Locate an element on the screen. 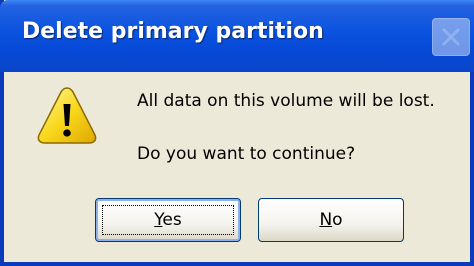 Image resolution: width=474 pixels, height=266 pixels. yes-button-label: Yes is located at coordinates (167, 220).